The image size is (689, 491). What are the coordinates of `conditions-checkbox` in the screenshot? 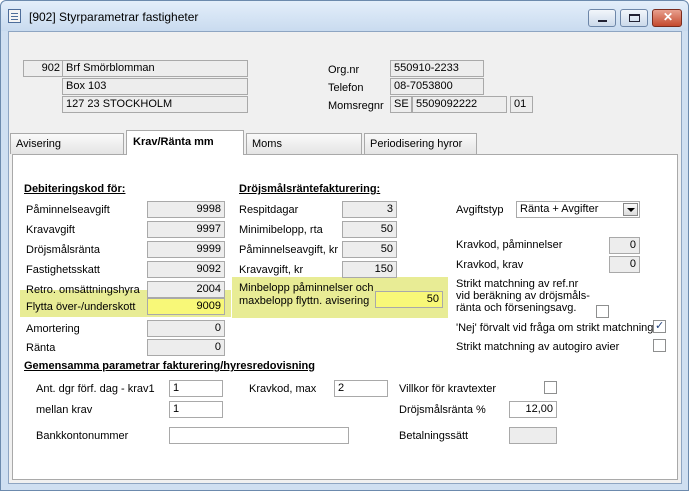 It's located at (550, 387).